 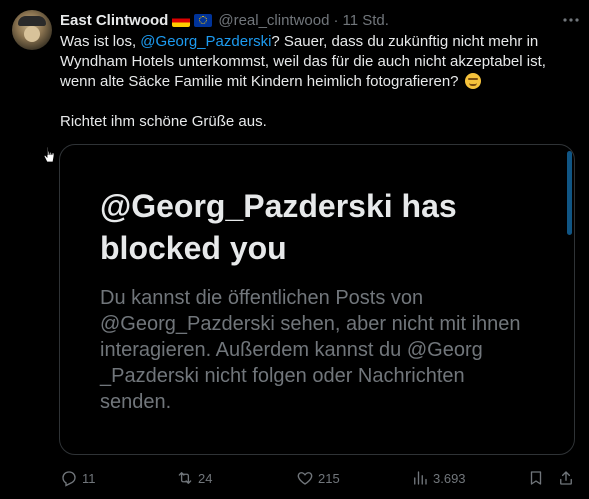 I want to click on share-icon, so click(x=566, y=478).